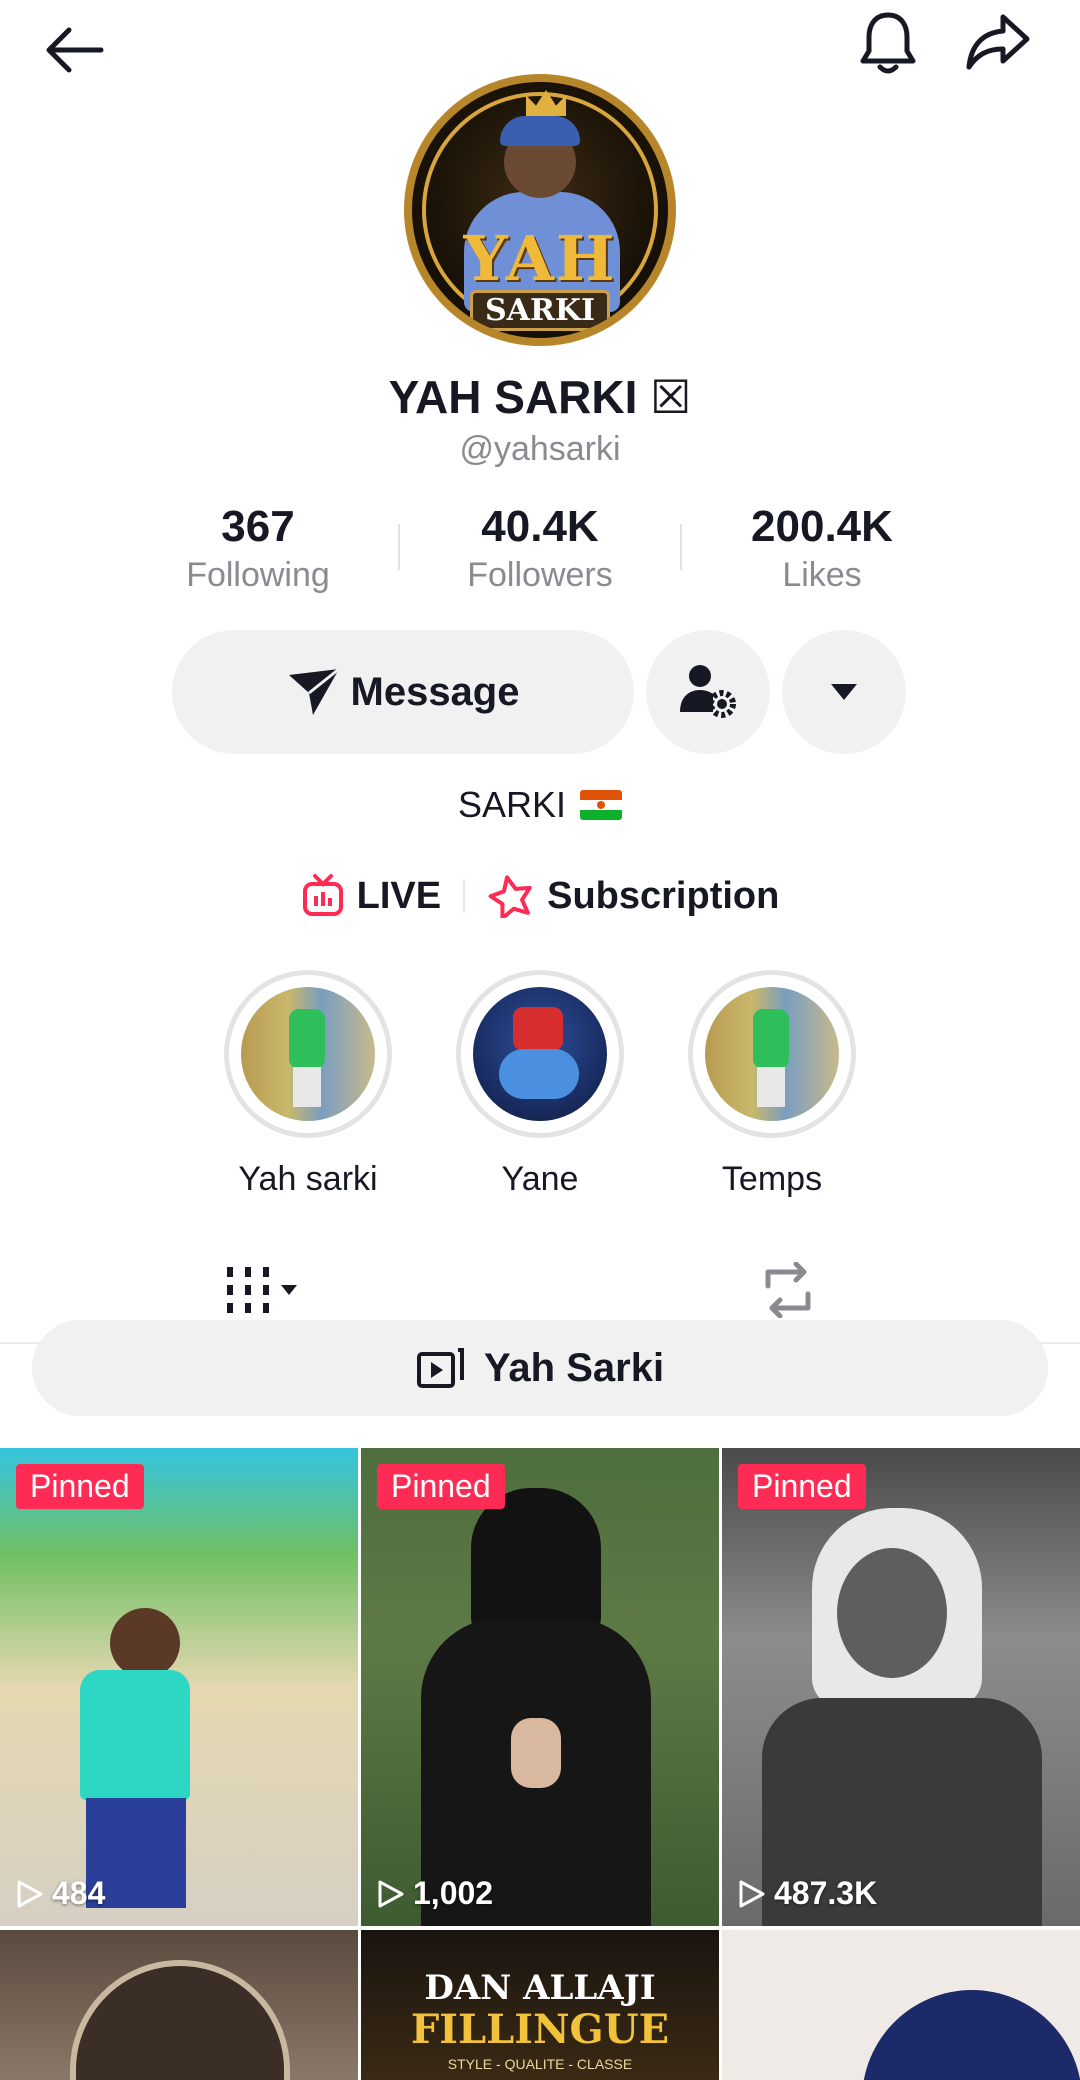  I want to click on view-count: 1,002, so click(435, 1893).